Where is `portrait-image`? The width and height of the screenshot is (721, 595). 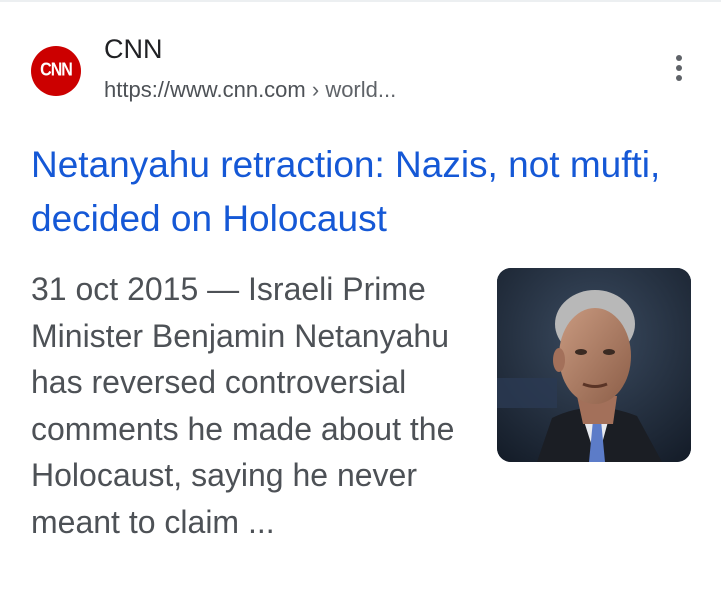 portrait-image is located at coordinates (594, 365).